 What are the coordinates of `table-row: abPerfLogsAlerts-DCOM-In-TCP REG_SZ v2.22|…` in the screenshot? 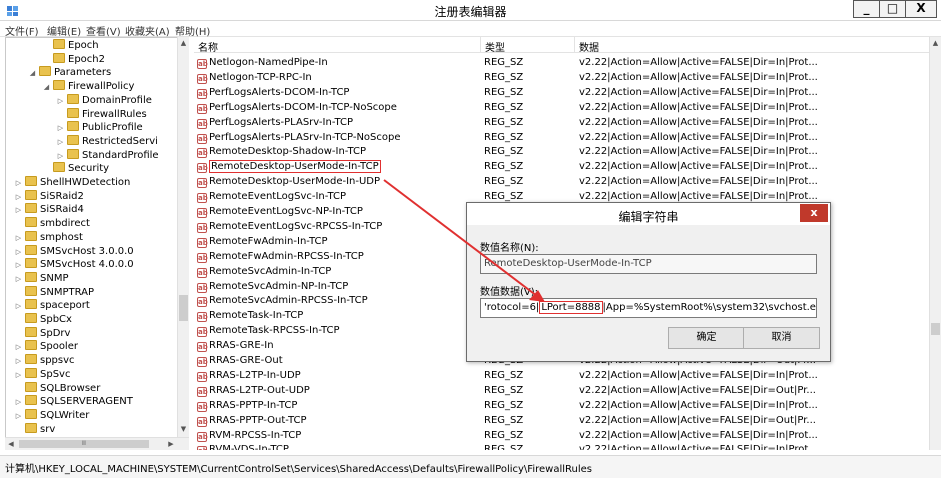 It's located at (561, 92).